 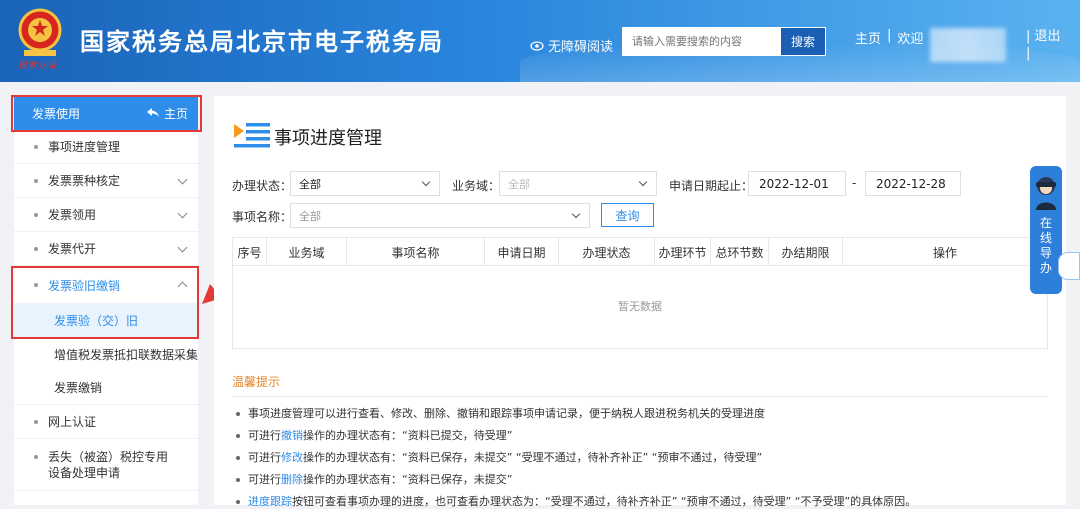 What do you see at coordinates (292, 479) in the screenshot?
I see `tip-link-delete: 删除` at bounding box center [292, 479].